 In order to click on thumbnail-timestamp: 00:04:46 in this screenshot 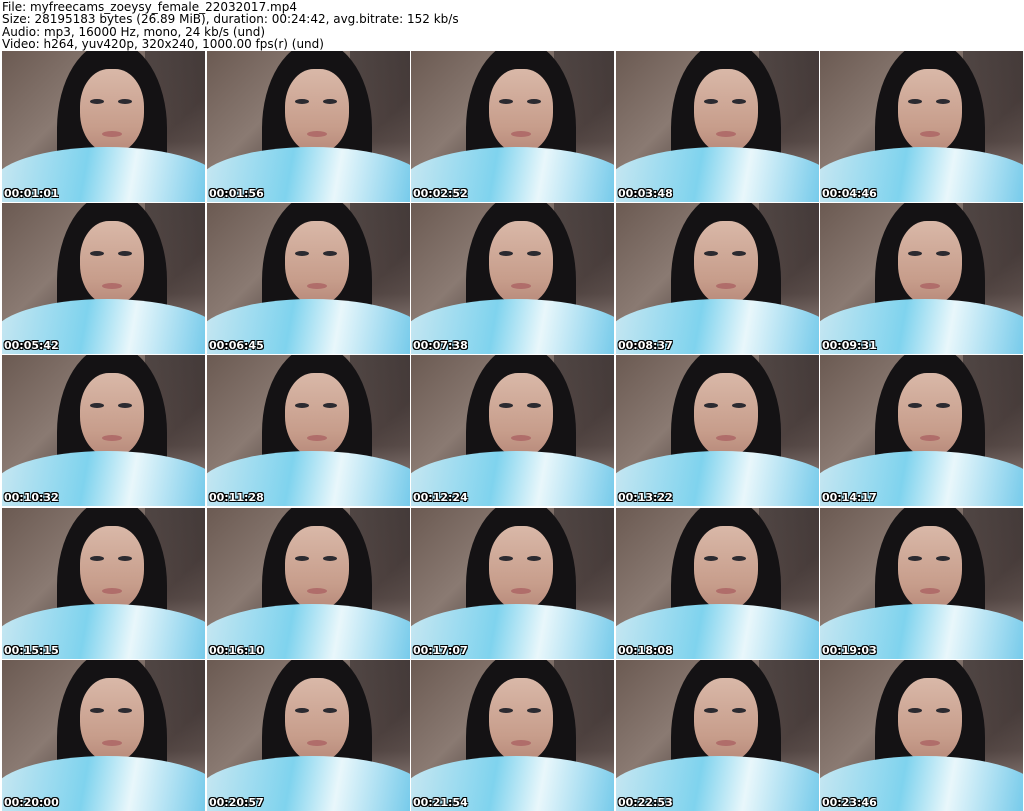, I will do `click(849, 193)`.